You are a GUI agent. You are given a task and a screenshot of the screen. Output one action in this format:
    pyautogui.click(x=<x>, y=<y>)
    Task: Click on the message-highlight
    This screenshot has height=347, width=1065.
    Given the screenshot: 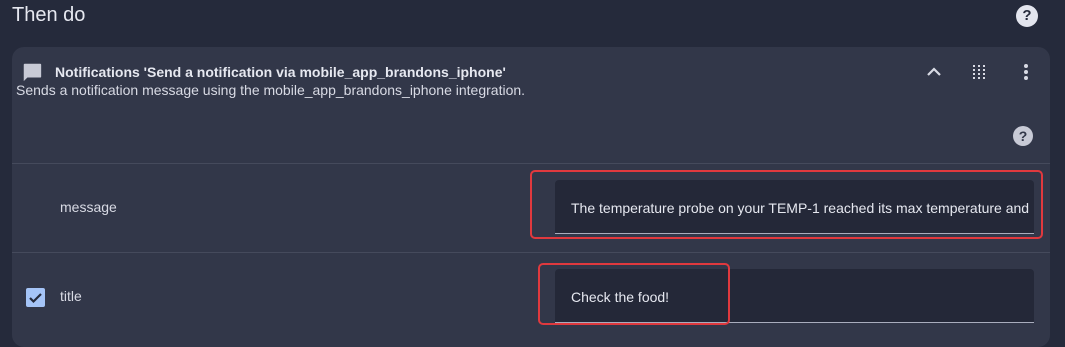 What is the action you would take?
    pyautogui.click(x=786, y=204)
    